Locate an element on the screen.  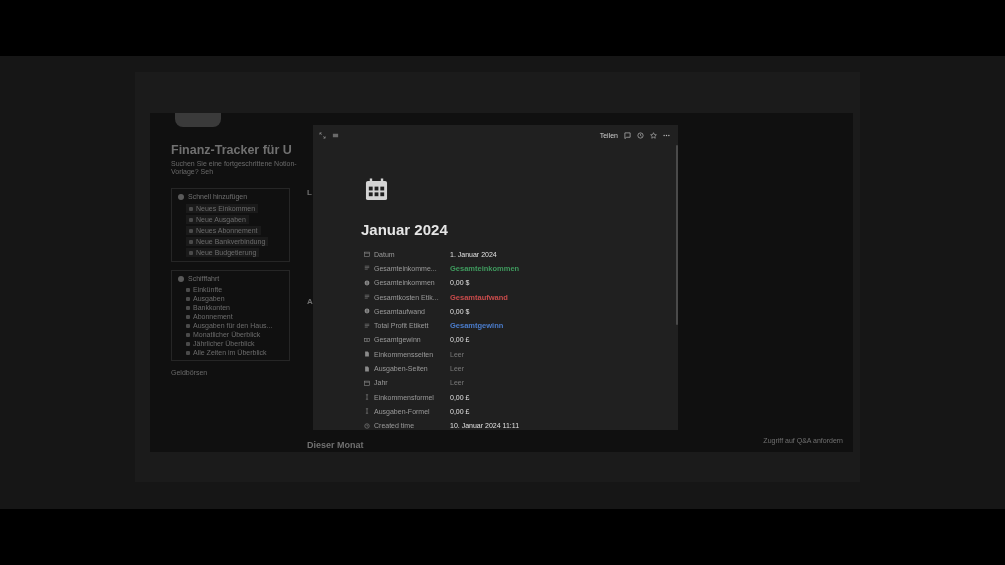
section-heading: A is located at coordinates (310, 302).